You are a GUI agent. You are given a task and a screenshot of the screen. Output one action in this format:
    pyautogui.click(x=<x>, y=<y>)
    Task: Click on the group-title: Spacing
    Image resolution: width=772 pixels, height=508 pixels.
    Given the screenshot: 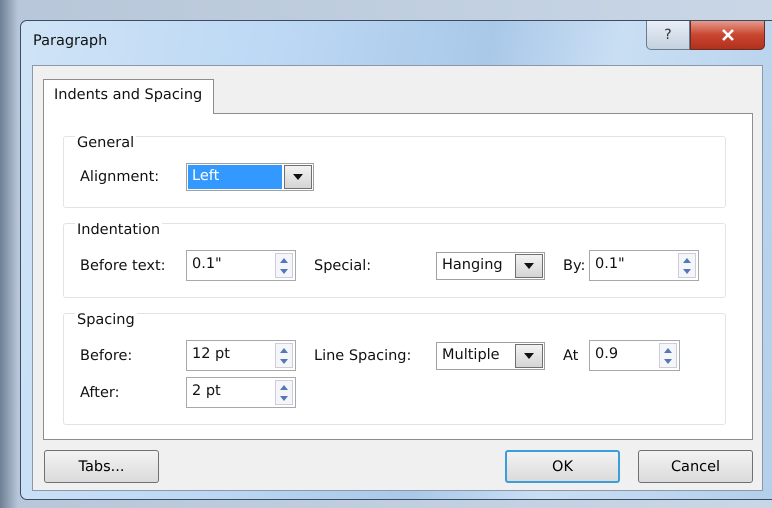 What is the action you would take?
    pyautogui.click(x=106, y=320)
    